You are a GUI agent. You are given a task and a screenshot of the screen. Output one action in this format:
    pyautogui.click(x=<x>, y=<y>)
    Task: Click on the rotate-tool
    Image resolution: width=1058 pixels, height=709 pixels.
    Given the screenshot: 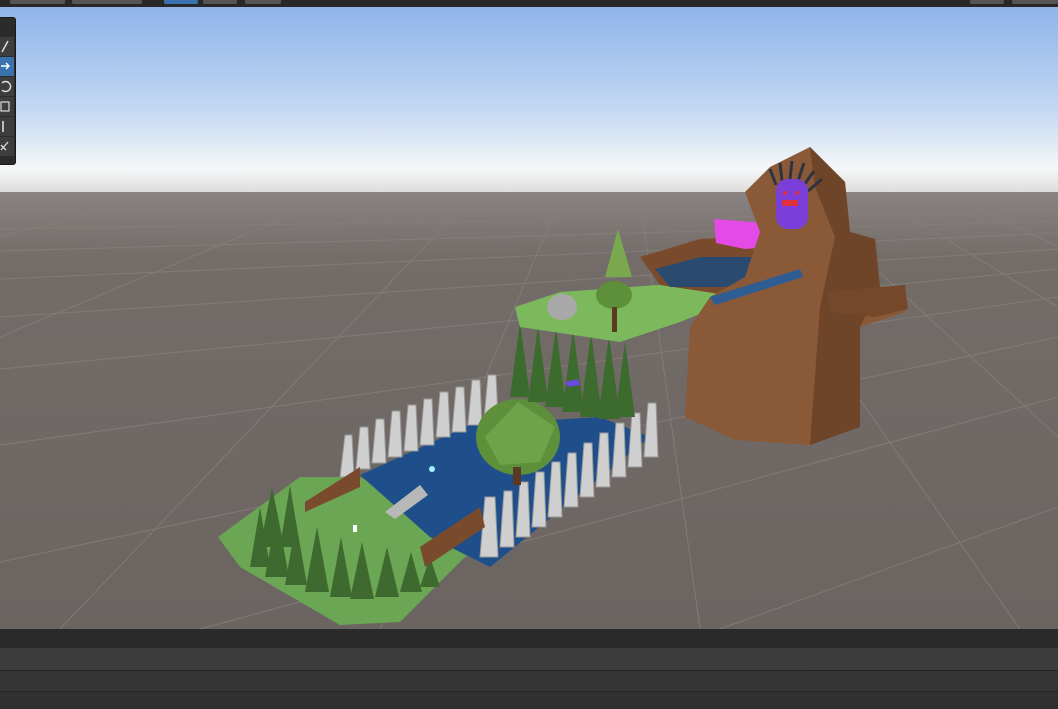 What is the action you would take?
    pyautogui.click(x=7, y=86)
    